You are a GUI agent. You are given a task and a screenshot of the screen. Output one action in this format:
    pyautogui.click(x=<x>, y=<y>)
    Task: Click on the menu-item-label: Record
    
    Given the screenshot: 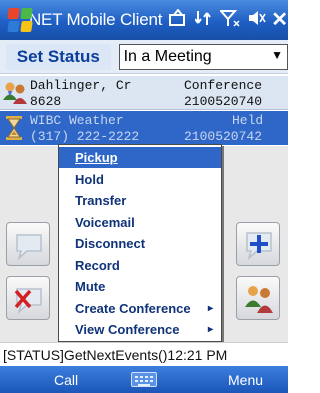 What is the action you would take?
    pyautogui.click(x=97, y=265)
    